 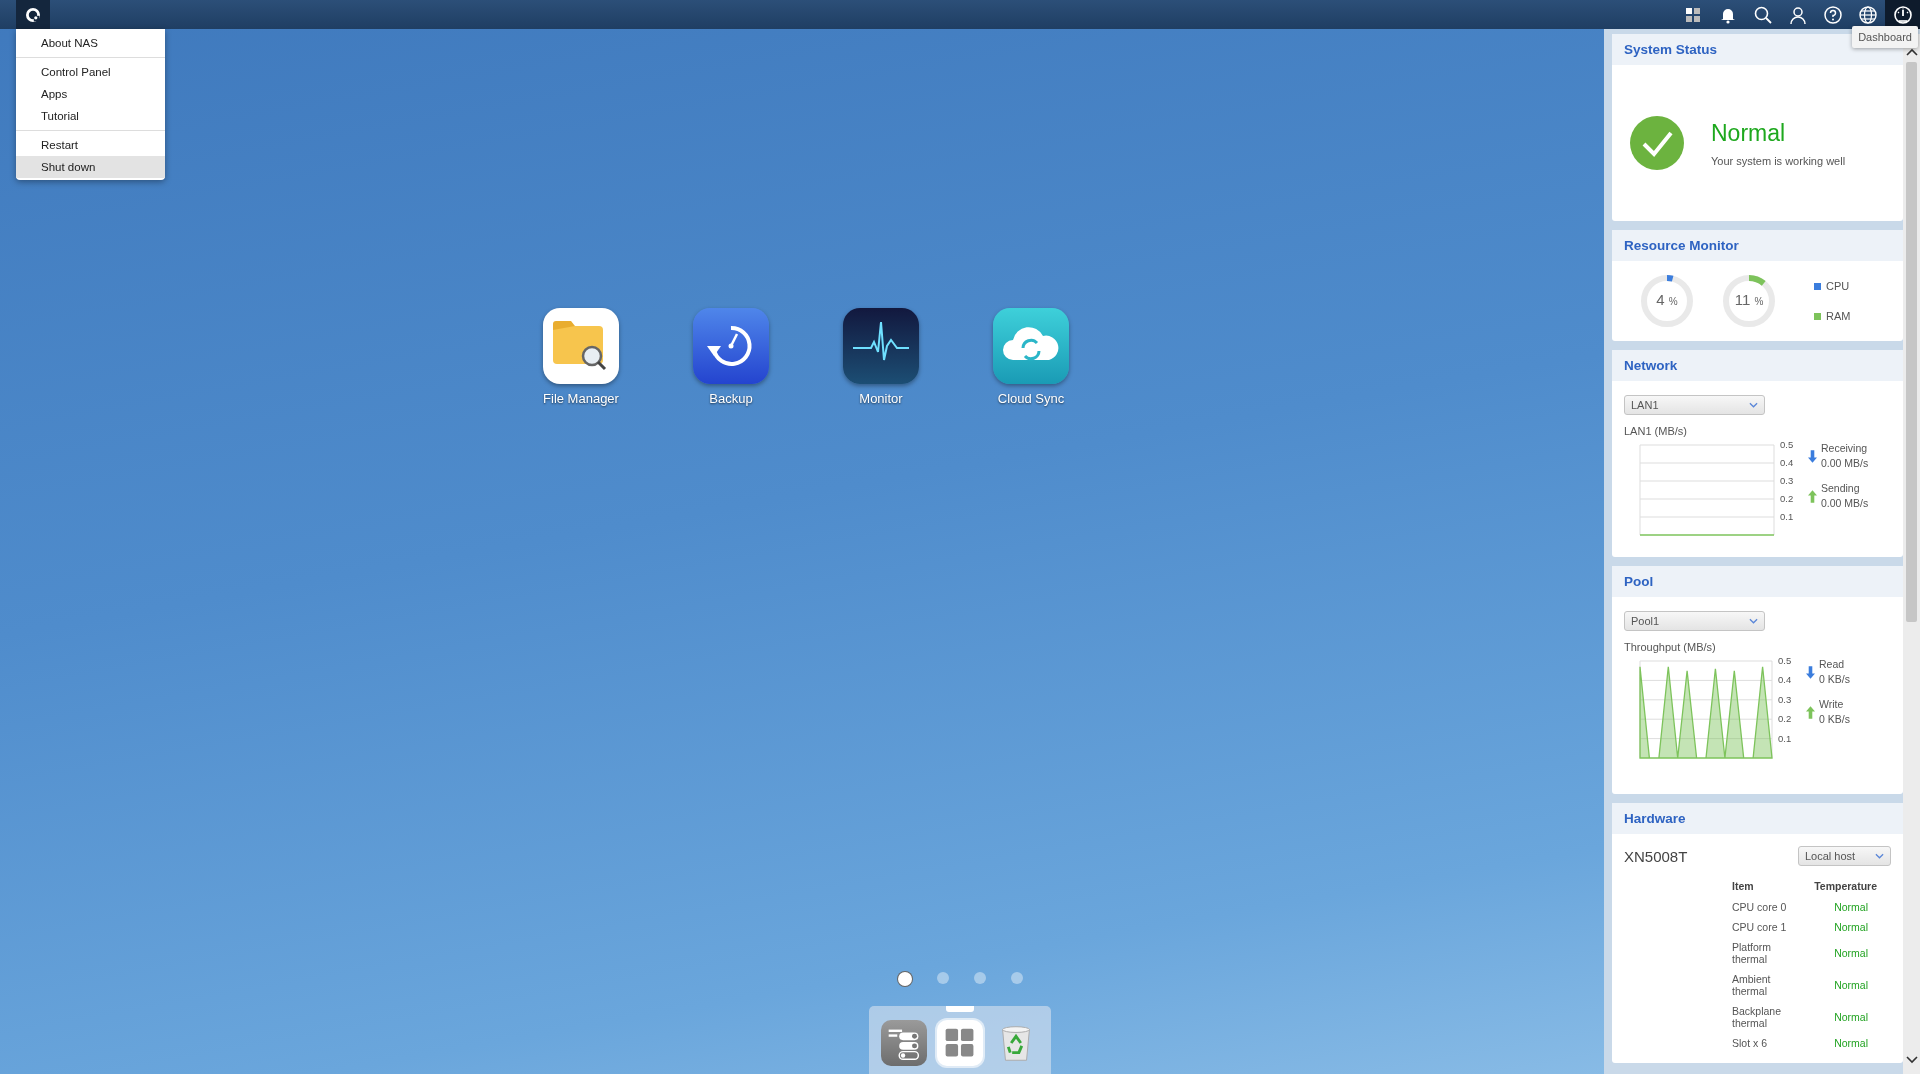 I want to click on chart-label: LAN1 (MB/s), so click(x=1656, y=431).